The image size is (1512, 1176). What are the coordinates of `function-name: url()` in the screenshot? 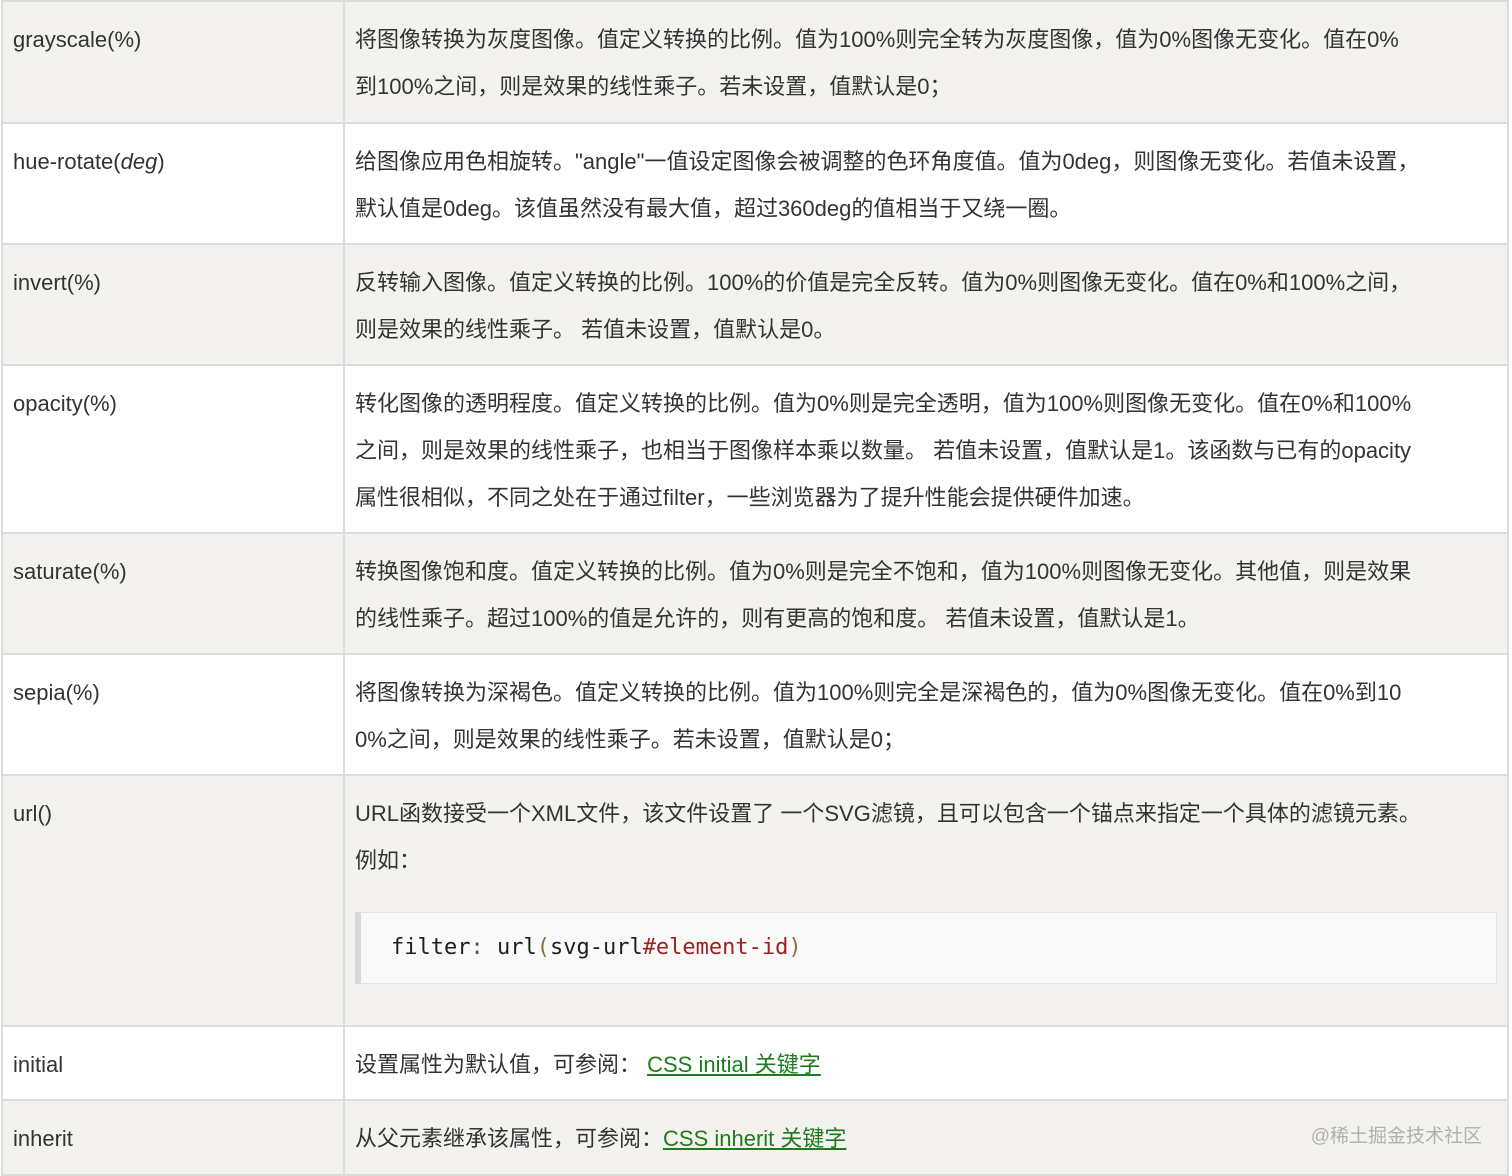 It's located at (173, 900).